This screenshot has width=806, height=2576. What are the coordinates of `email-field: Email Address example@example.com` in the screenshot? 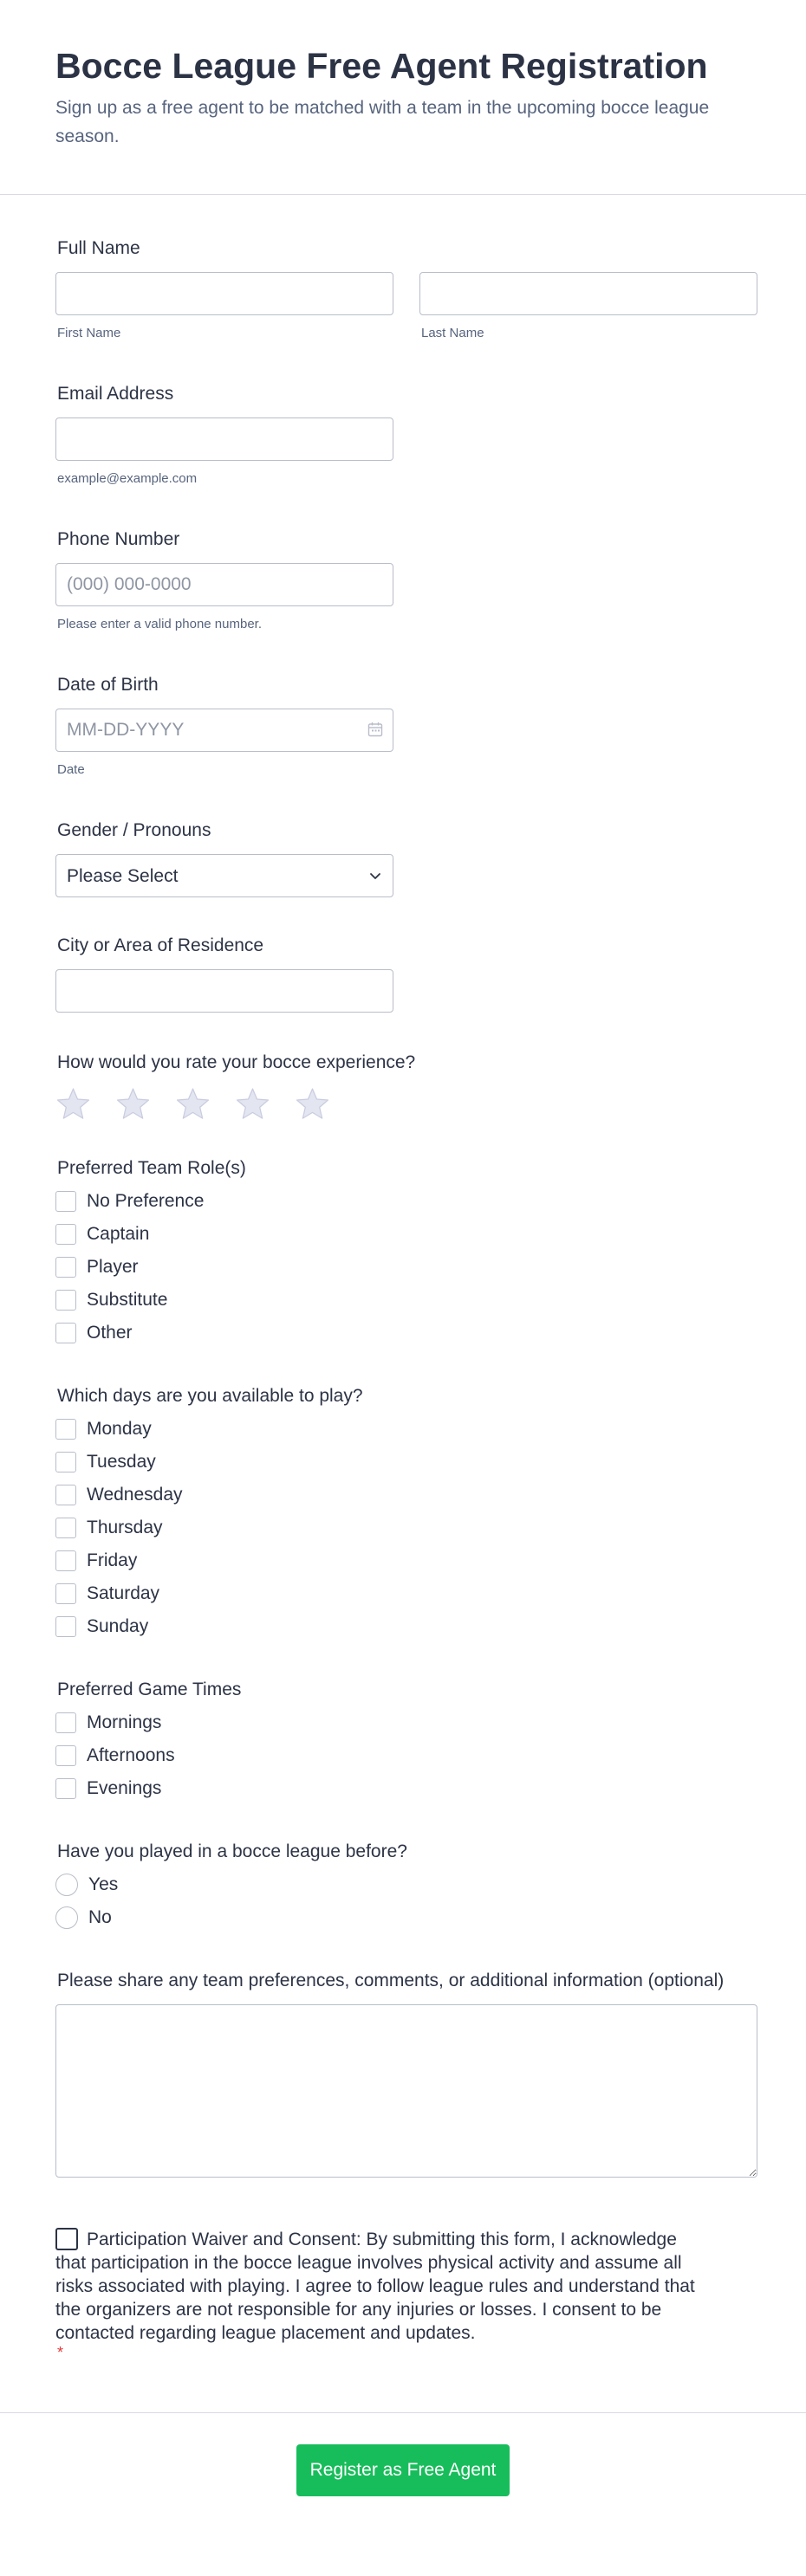 It's located at (407, 434).